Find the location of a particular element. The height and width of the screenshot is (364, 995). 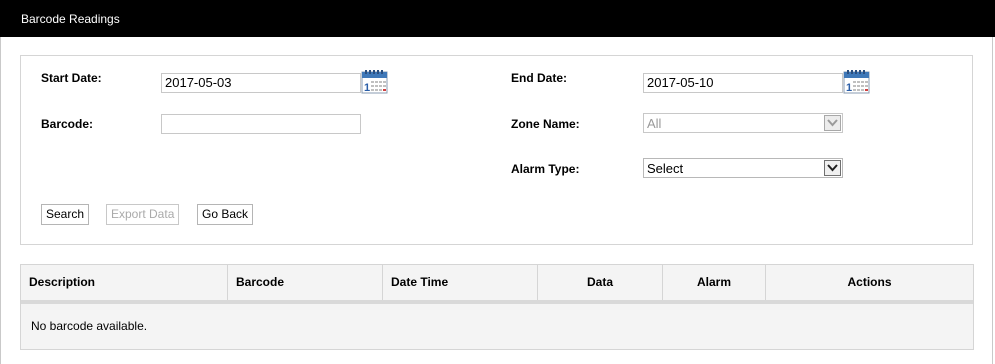

alarm-type-label: Alarm Type: is located at coordinates (545, 169).